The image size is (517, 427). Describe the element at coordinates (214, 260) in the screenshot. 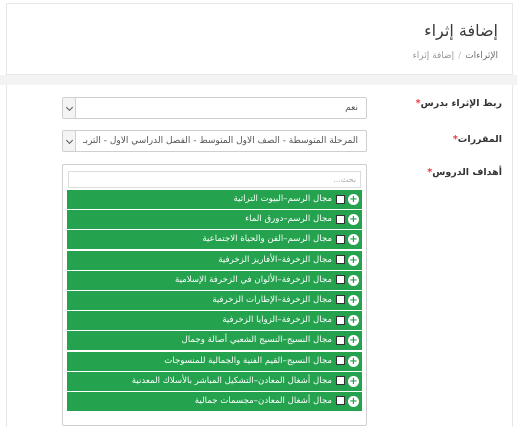

I see `lesson-item: + مجال الزخرفة–الأفاريز الزخرفية` at that location.